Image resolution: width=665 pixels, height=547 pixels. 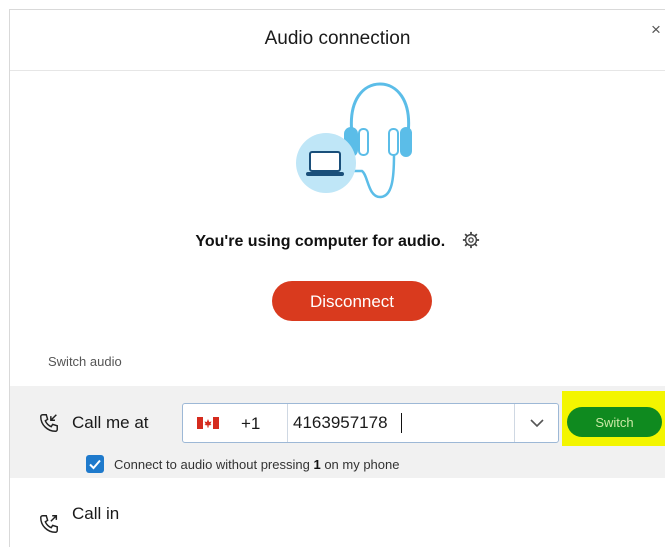 What do you see at coordinates (49, 423) in the screenshot?
I see `phone-incoming-icon` at bounding box center [49, 423].